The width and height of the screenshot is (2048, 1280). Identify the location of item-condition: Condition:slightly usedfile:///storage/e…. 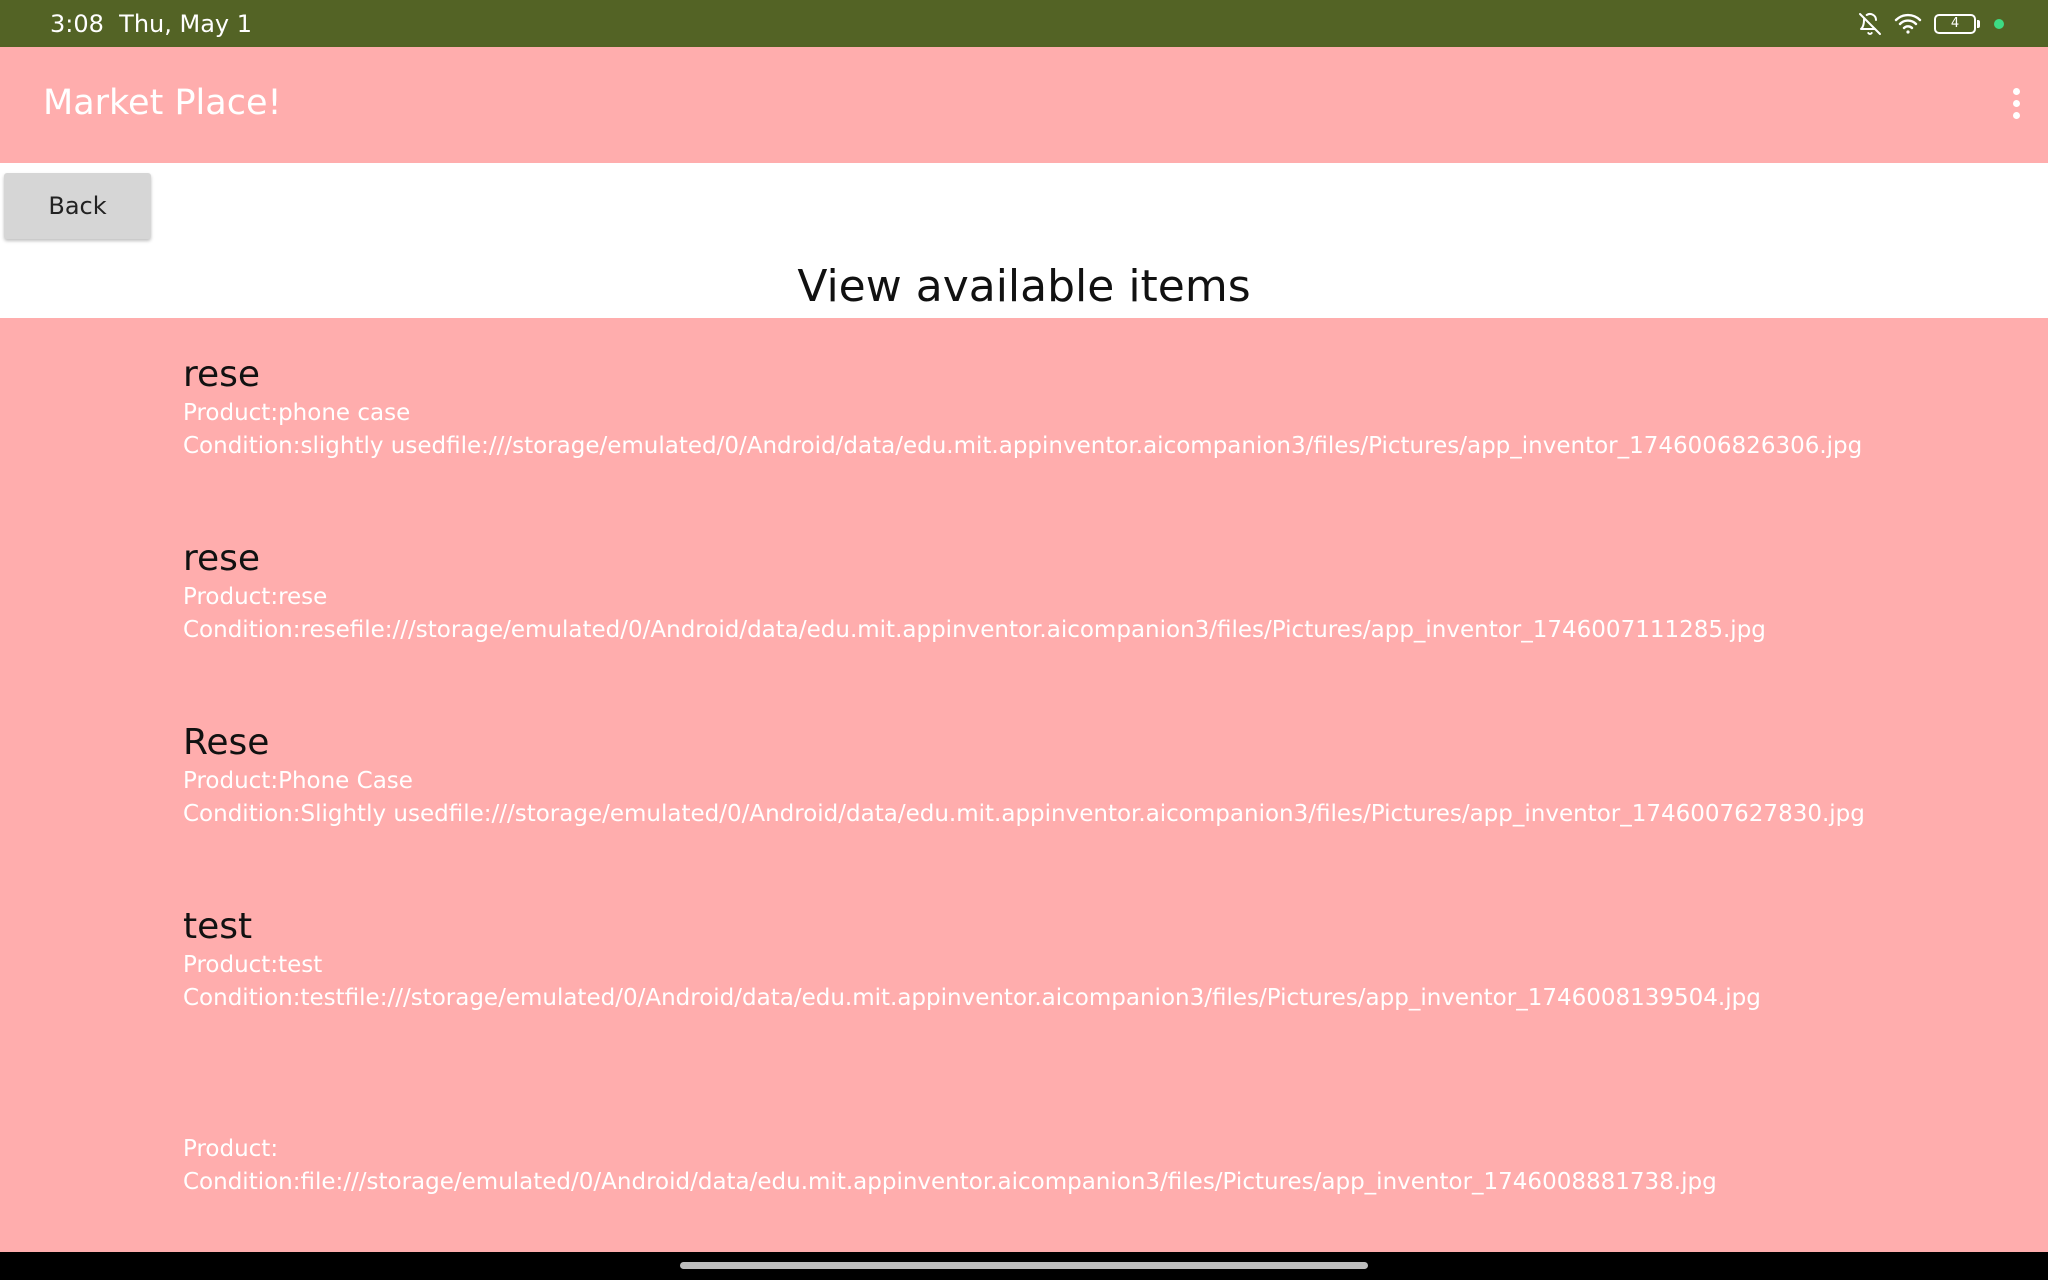
(1023, 446).